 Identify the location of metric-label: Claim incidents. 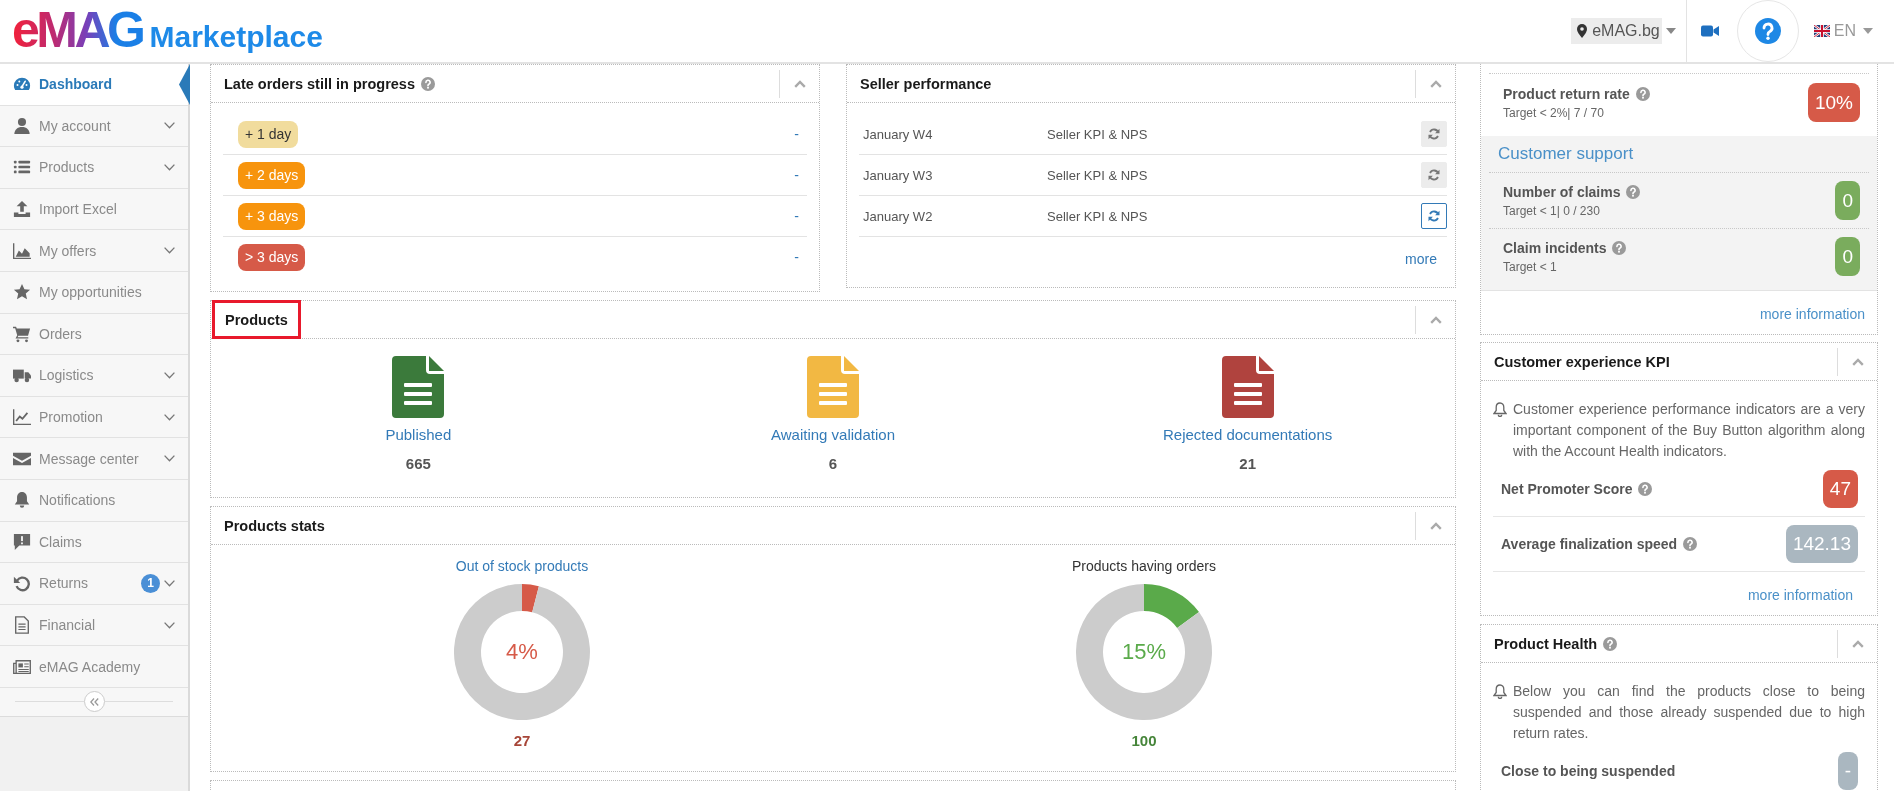
(1555, 247).